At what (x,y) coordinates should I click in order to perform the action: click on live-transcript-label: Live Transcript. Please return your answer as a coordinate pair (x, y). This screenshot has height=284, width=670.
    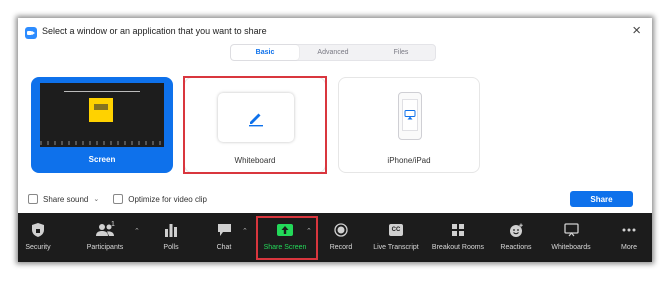
    Looking at the image, I should click on (396, 247).